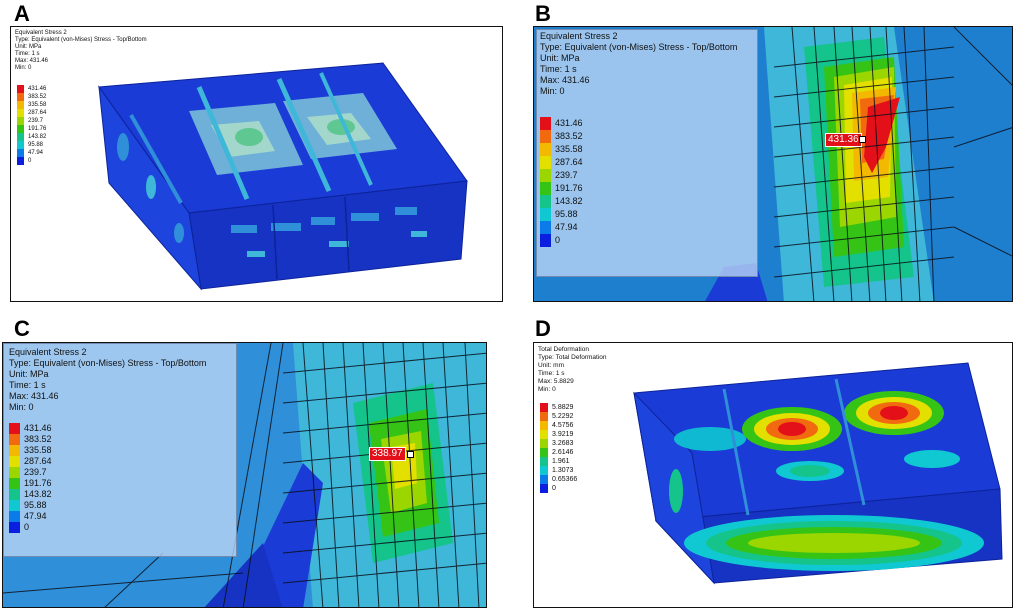  Describe the element at coordinates (862, 139) in the screenshot. I see `probe-marker-b` at that location.